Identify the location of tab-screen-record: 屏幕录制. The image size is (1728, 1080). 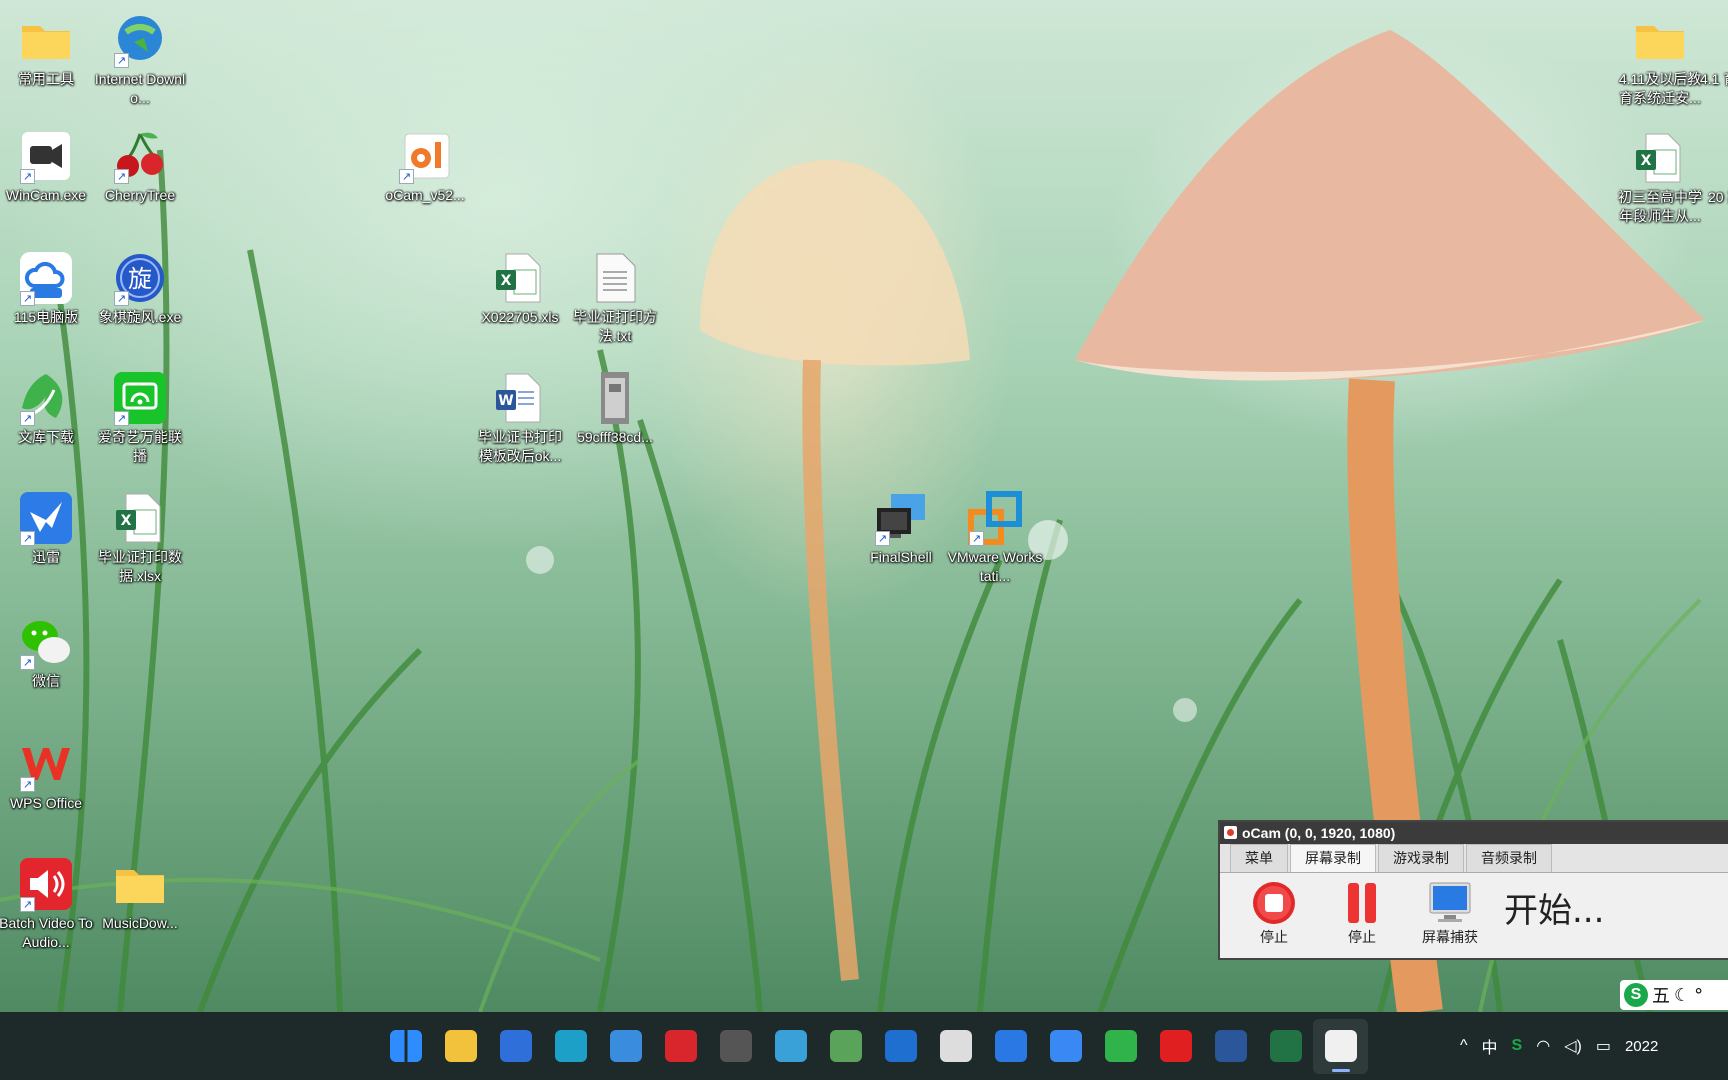
(1333, 858).